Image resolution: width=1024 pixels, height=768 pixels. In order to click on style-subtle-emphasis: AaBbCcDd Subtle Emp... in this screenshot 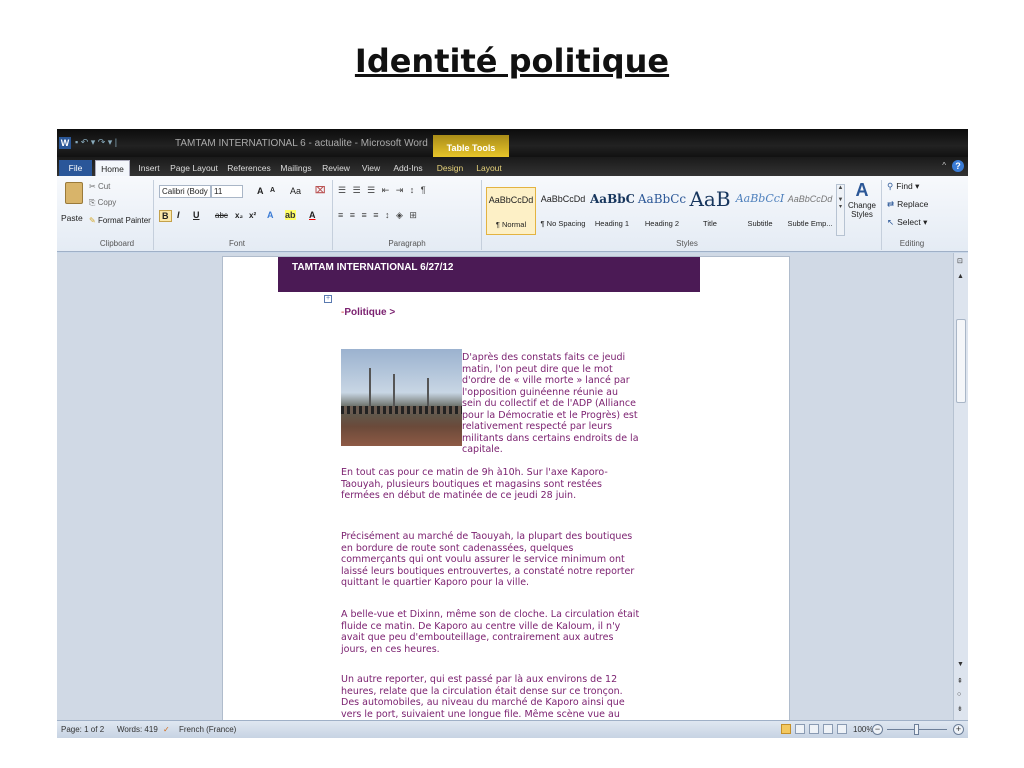, I will do `click(810, 211)`.